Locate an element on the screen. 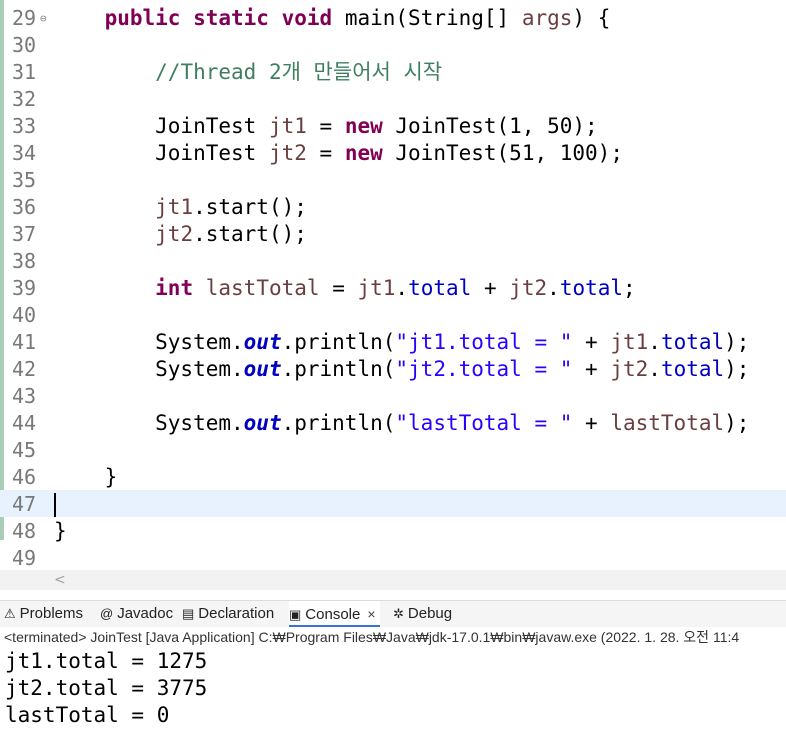 This screenshot has height=738, width=786. code-line: 40 is located at coordinates (393, 314).